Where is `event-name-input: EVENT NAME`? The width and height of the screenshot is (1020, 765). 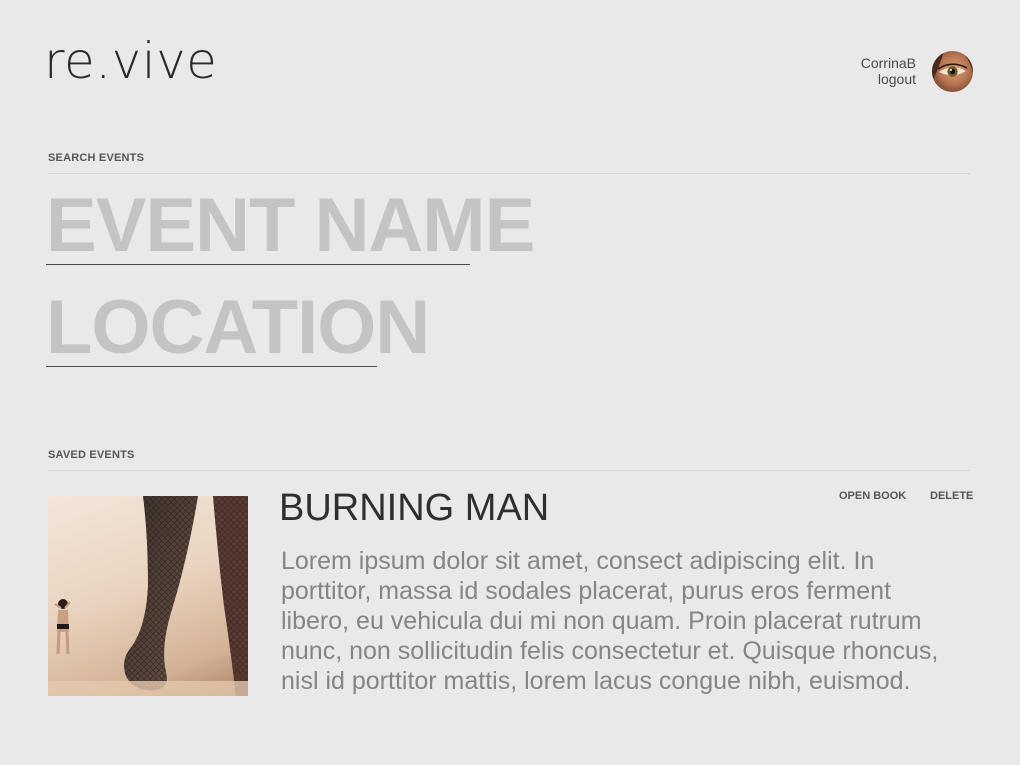 event-name-input: EVENT NAME is located at coordinates (290, 226).